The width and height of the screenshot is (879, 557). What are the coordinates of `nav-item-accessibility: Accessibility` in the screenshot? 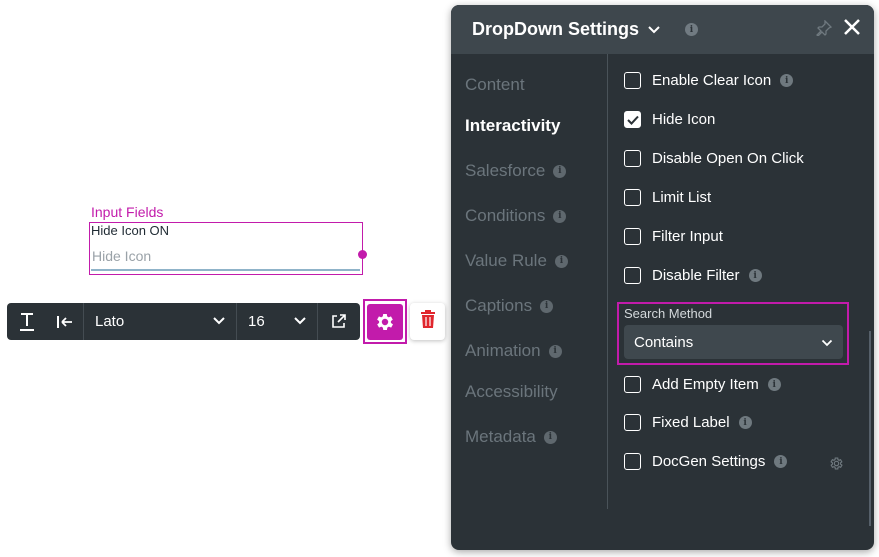 It's located at (511, 392).